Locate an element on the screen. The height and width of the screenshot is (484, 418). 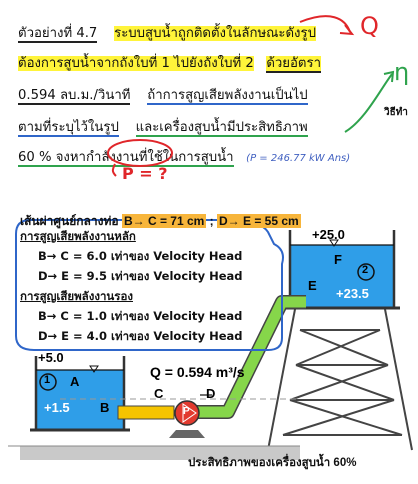
point-f: F is located at coordinates (338, 259).